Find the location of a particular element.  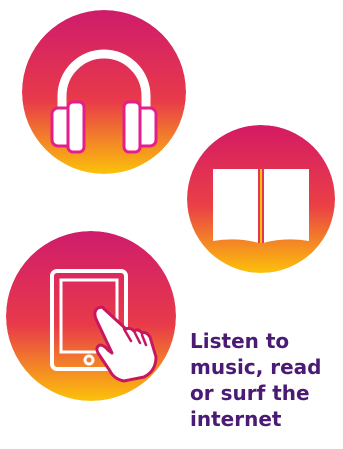

caption-line-1: Listen to is located at coordinates (240, 341).